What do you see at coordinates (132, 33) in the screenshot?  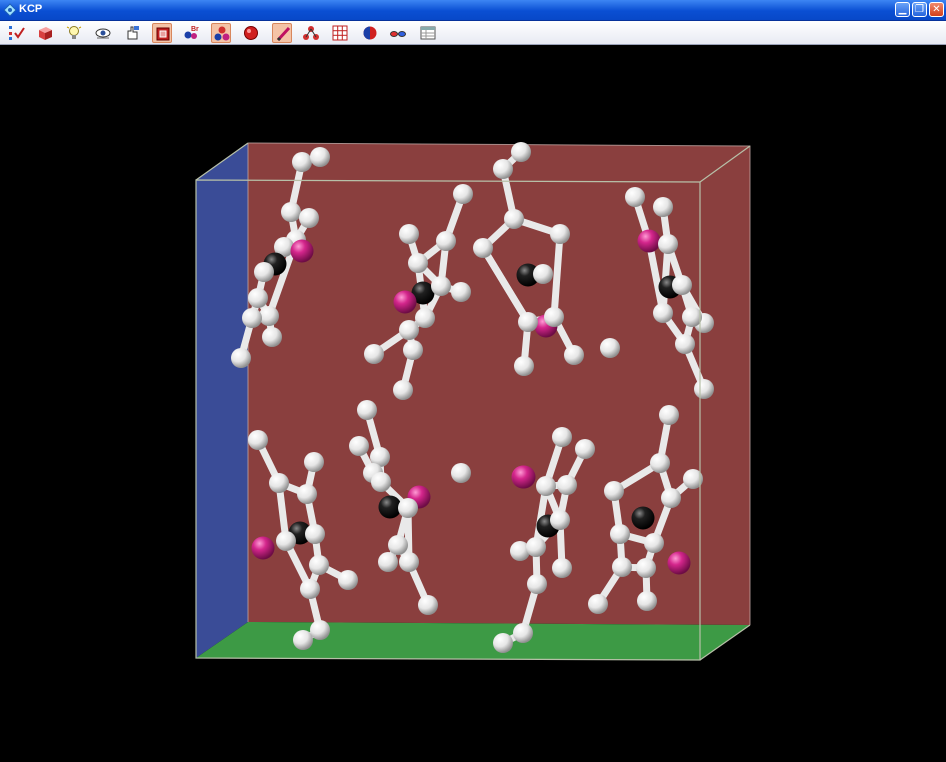 I see `measure-button` at bounding box center [132, 33].